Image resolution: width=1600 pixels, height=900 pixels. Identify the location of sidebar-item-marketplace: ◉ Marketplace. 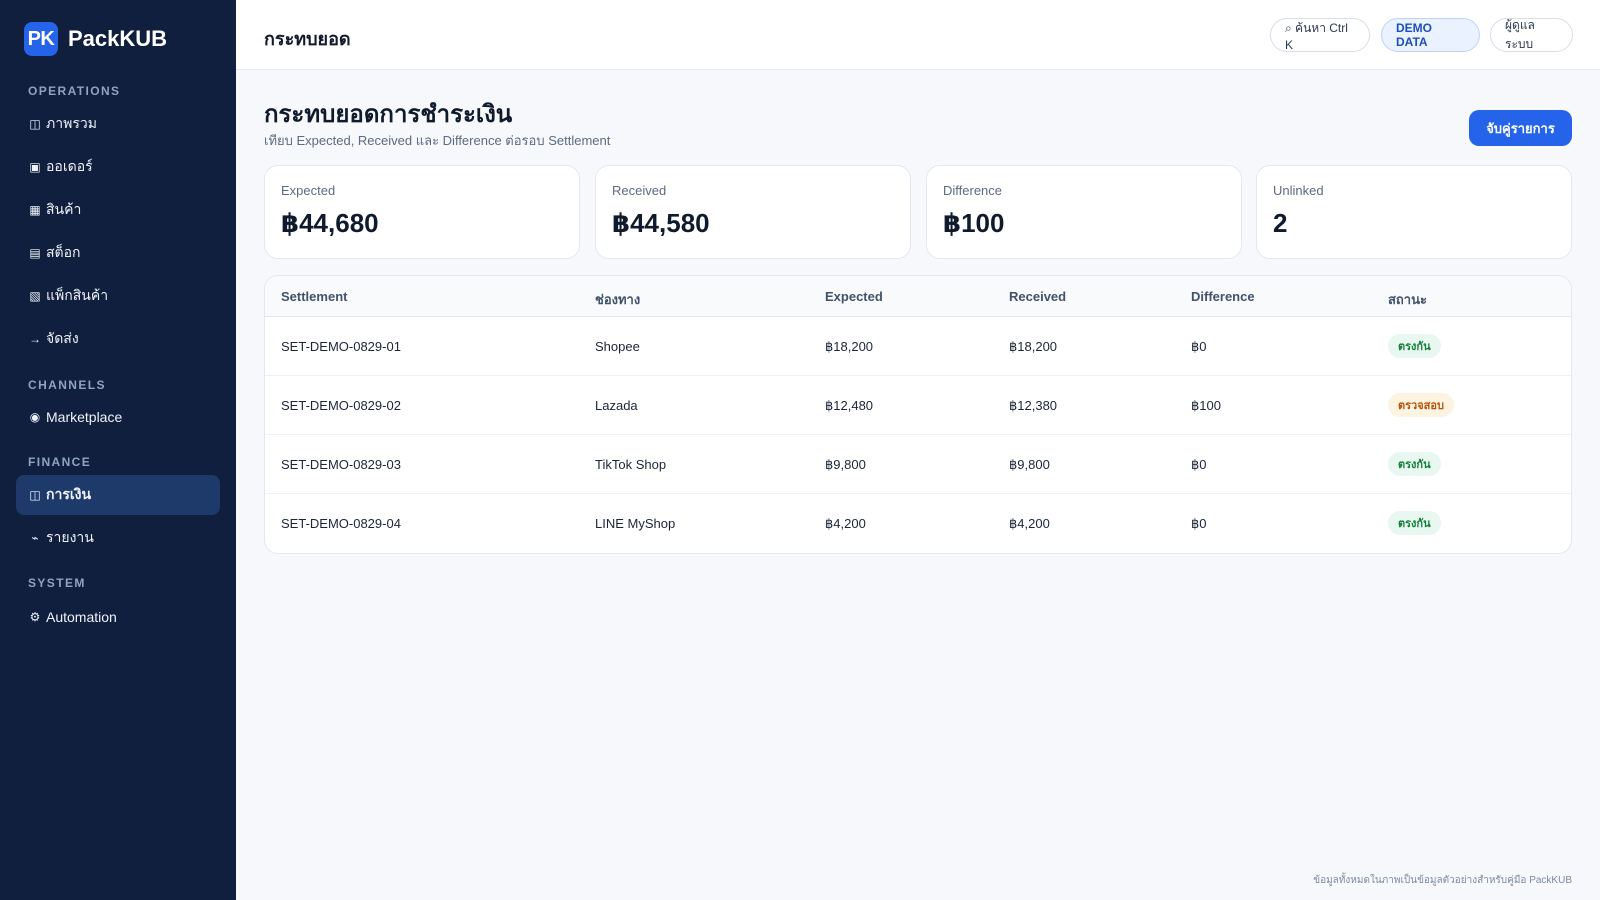
(118, 417).